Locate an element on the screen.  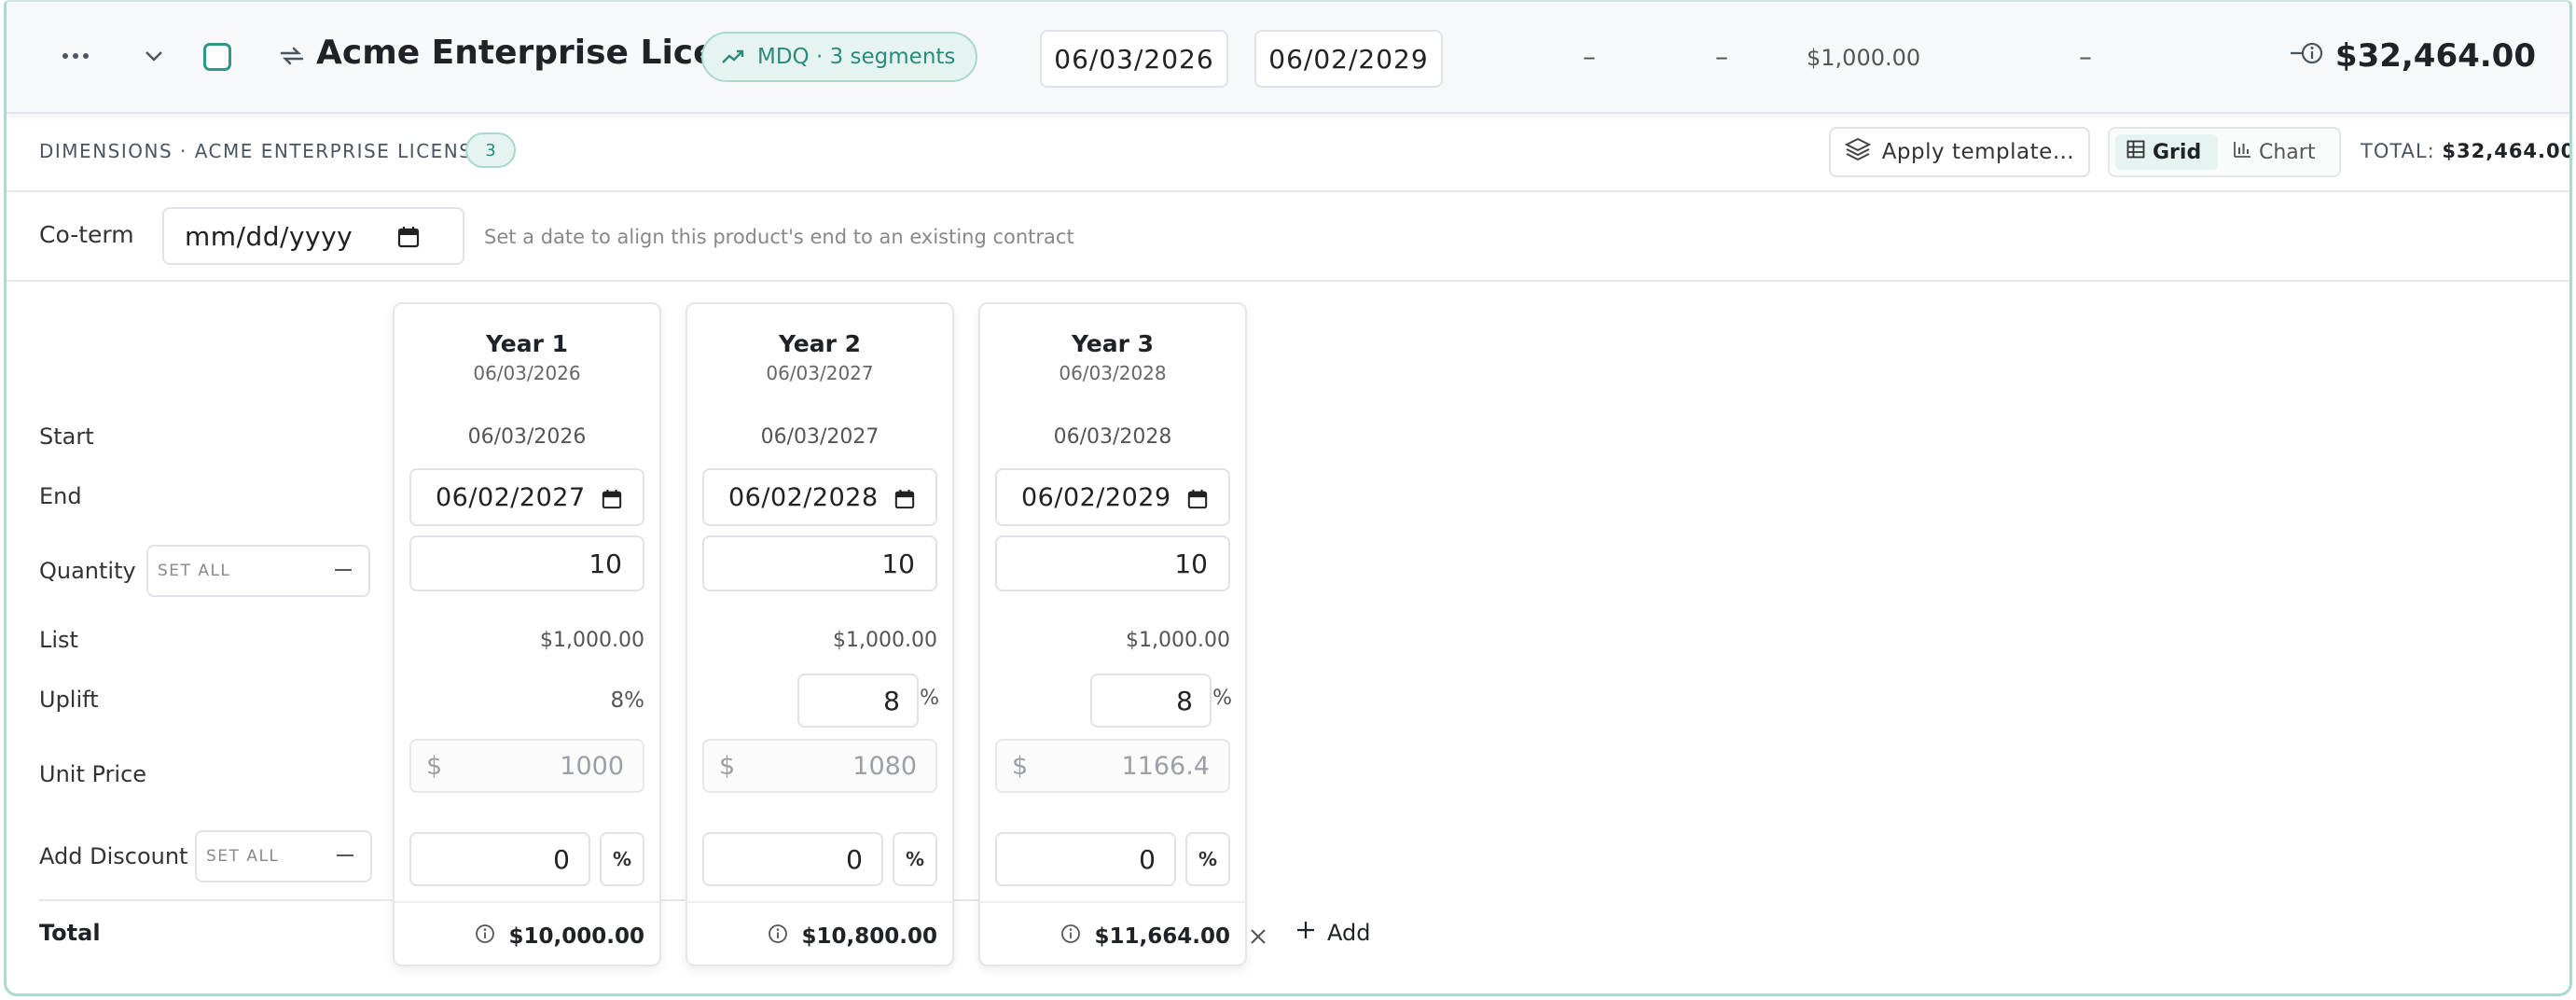
quantity-set-all-input: SET ALL is located at coordinates (258, 571).